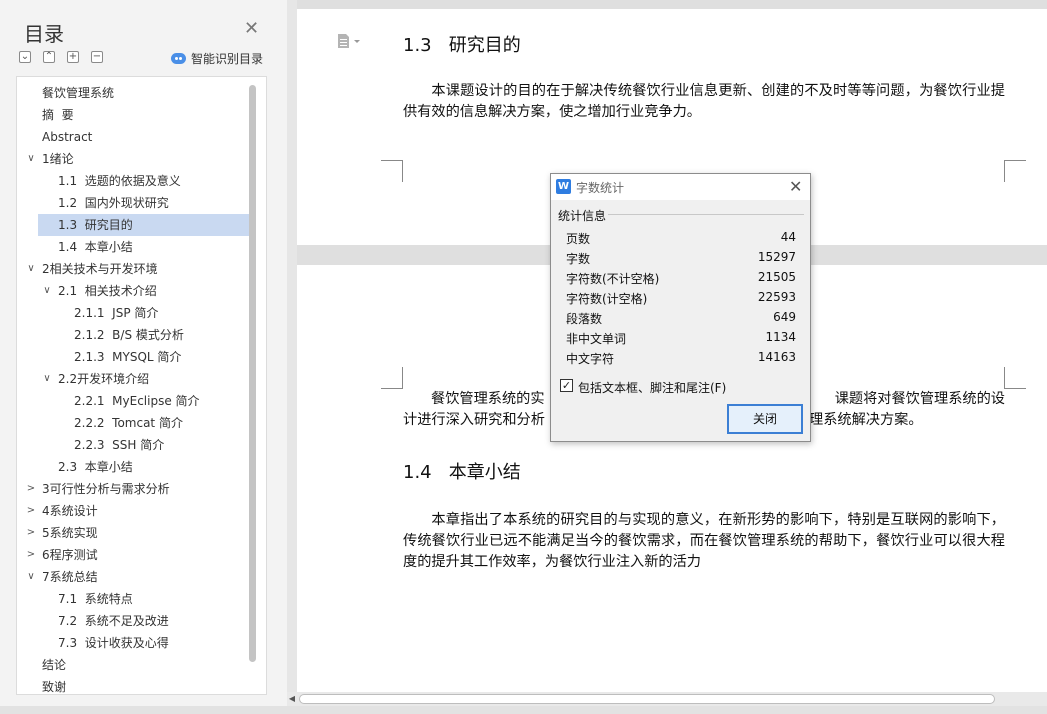  I want to click on stat-row: 非中文单词 1134, so click(681, 340).